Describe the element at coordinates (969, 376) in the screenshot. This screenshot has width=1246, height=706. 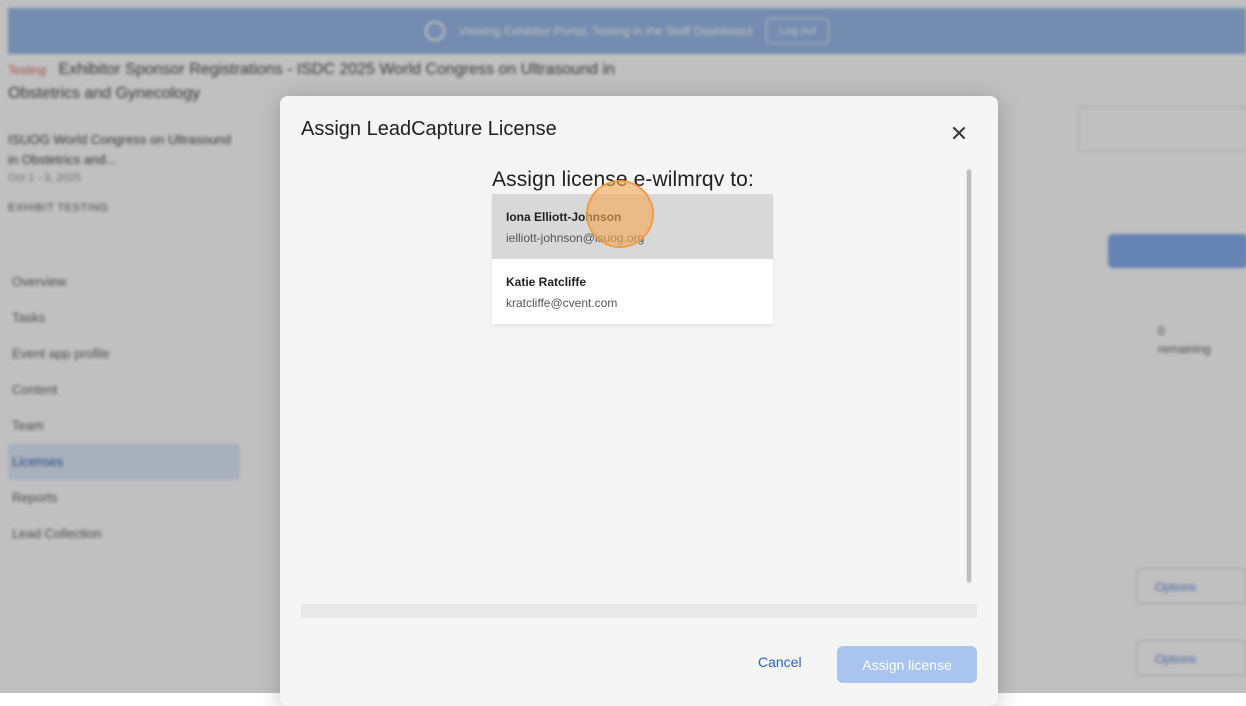
I see `scrollbar-thumb` at that location.